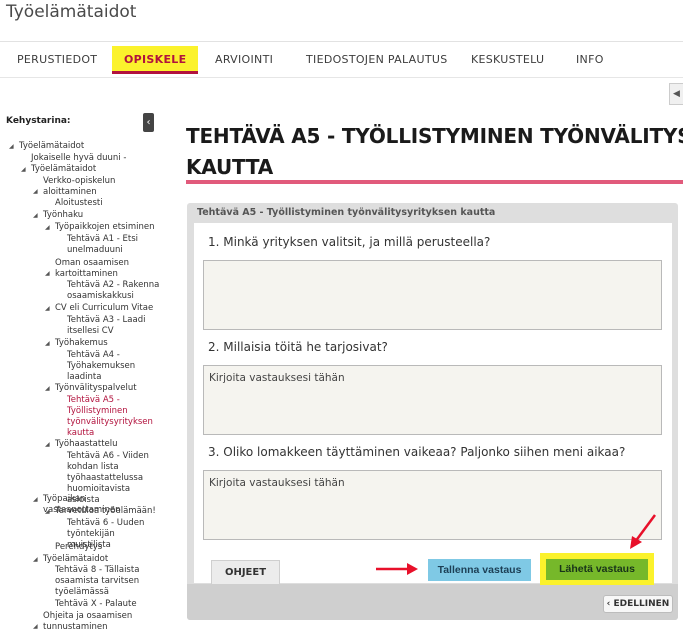  What do you see at coordinates (113, 291) in the screenshot?
I see `tree-item: Tehtävä A2 - Rakenna osaamiskakkusi` at bounding box center [113, 291].